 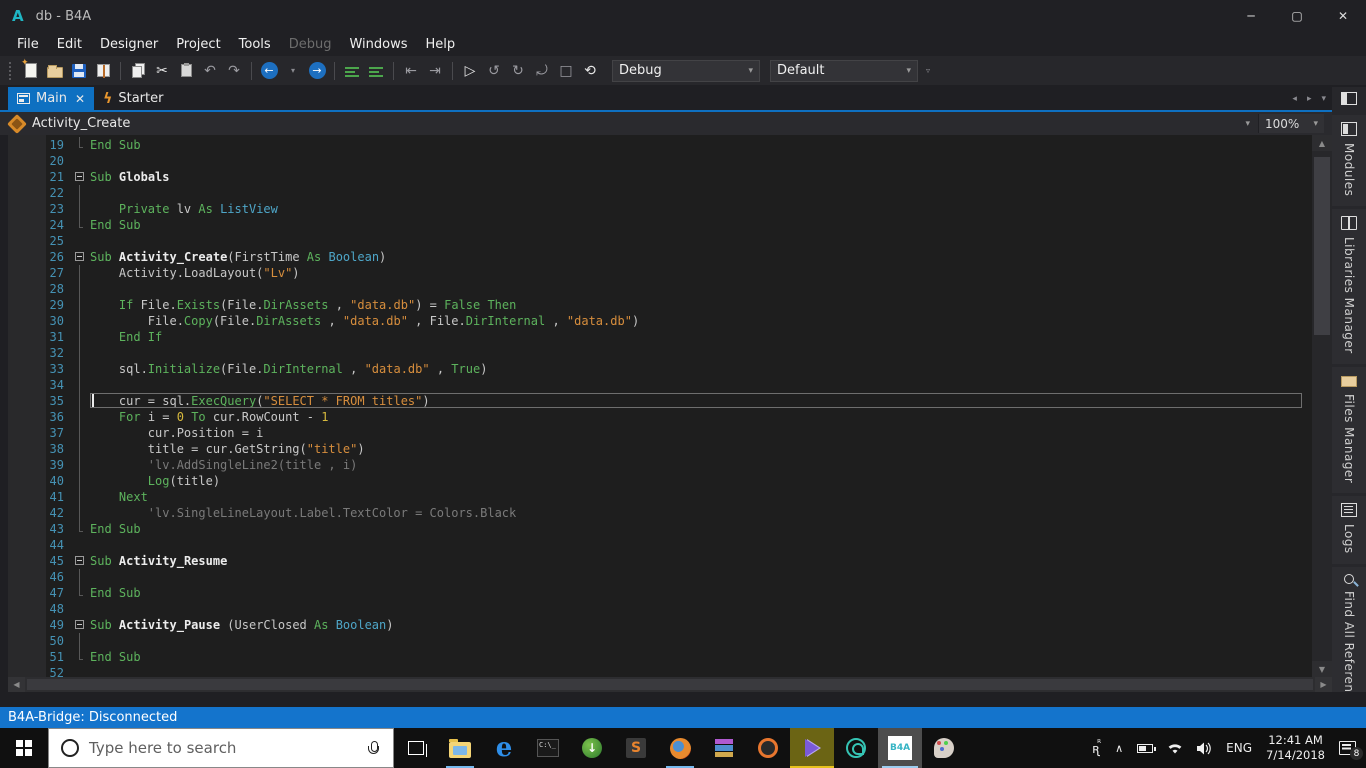 What do you see at coordinates (518, 71) in the screenshot?
I see `compile-release-icon: ↻` at bounding box center [518, 71].